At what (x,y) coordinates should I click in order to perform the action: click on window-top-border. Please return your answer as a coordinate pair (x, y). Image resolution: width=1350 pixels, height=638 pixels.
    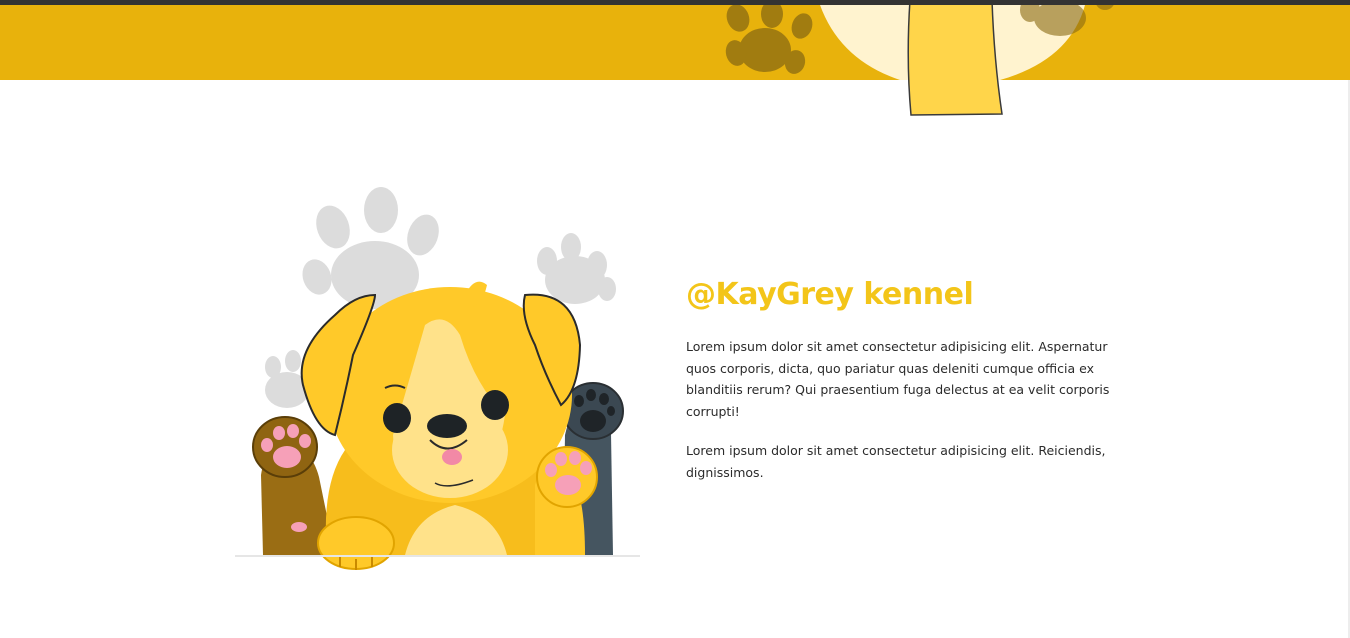
    Looking at the image, I should click on (675, 2).